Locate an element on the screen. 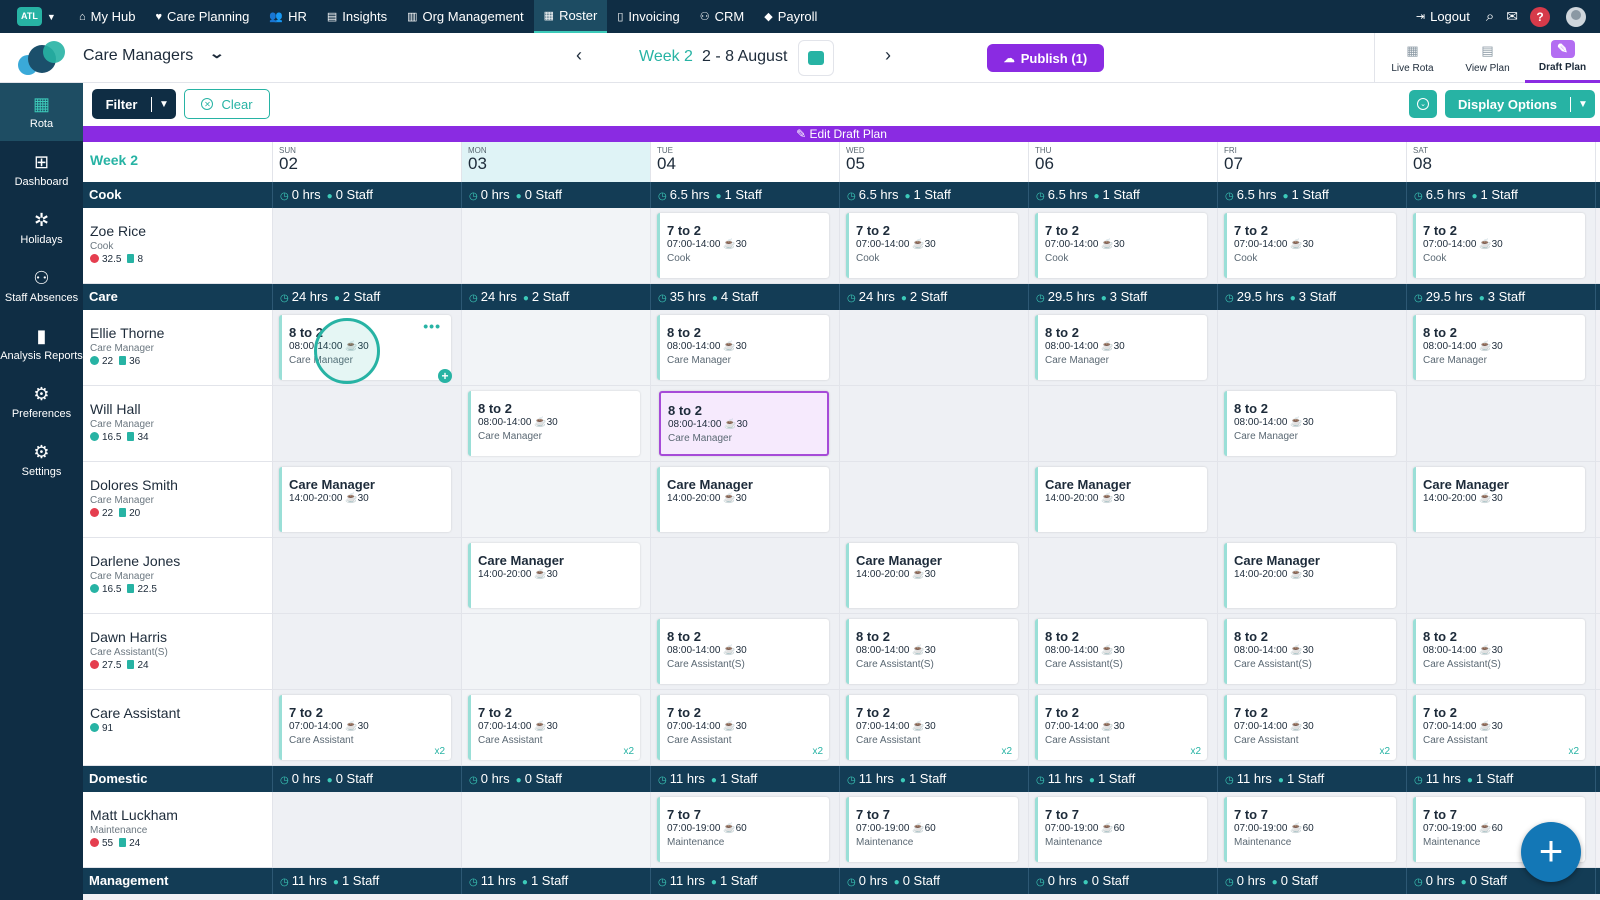 Image resolution: width=1600 pixels, height=900 pixels. staff-info: Ellie Thorne Care Manager 22 36 is located at coordinates (178, 347).